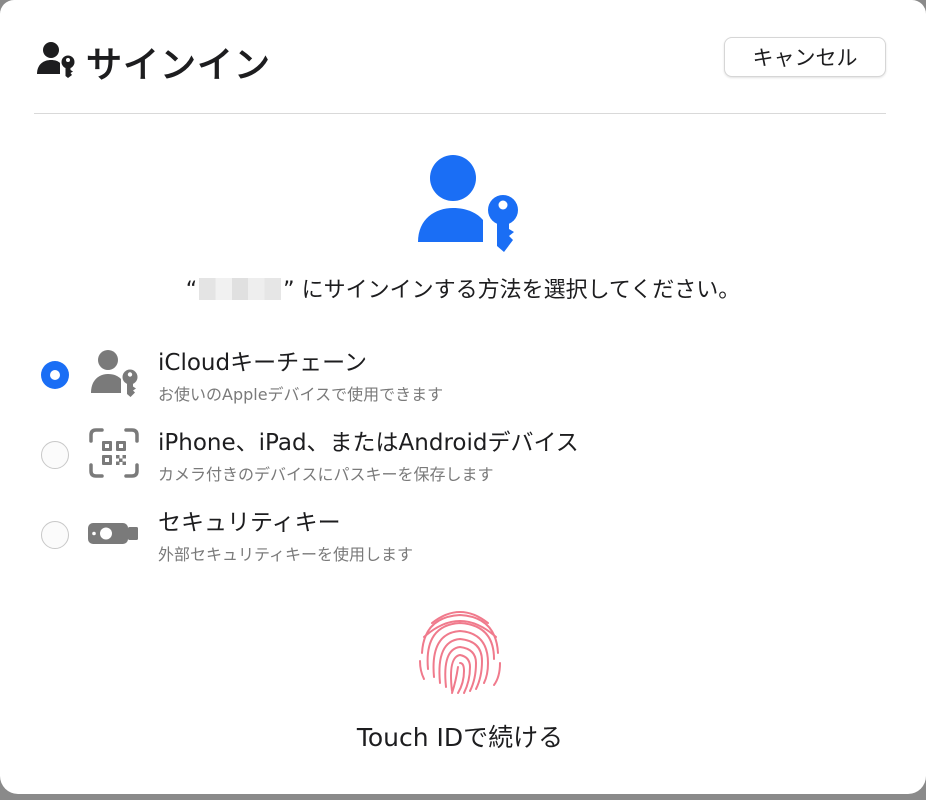 Image resolution: width=926 pixels, height=800 pixels. What do you see at coordinates (301, 394) in the screenshot?
I see `option-subtitle: お使いのAppleデバイスで使用できます` at bounding box center [301, 394].